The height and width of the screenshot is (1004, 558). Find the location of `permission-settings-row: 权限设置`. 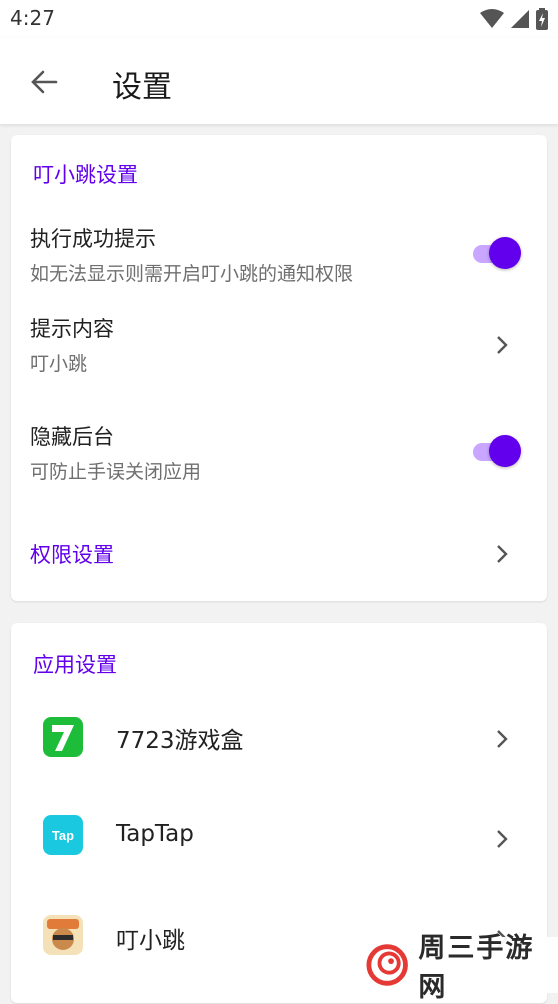

permission-settings-row: 权限设置 is located at coordinates (279, 553).